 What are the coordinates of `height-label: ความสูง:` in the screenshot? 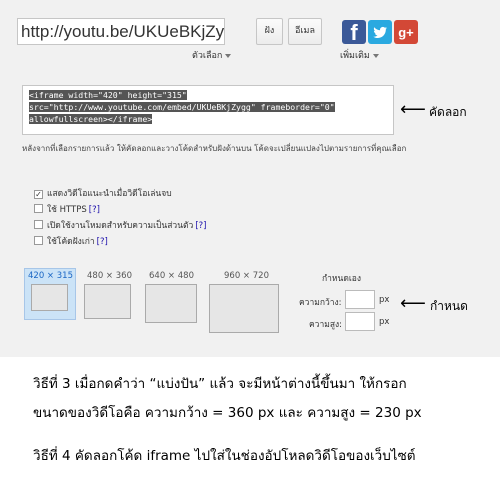 It's located at (326, 325).